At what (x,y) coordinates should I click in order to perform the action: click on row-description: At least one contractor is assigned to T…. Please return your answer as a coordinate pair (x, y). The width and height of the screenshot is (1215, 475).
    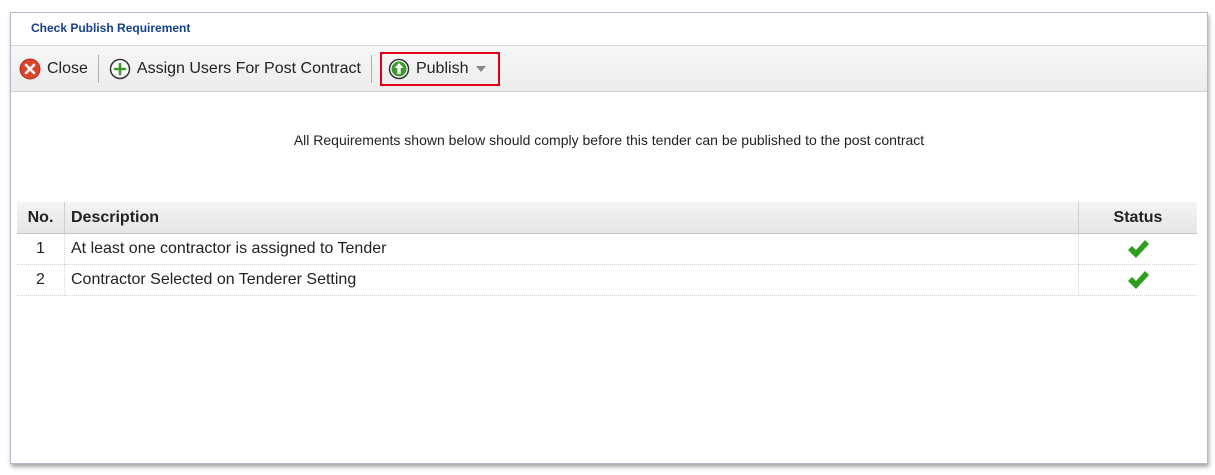
    Looking at the image, I should click on (571, 249).